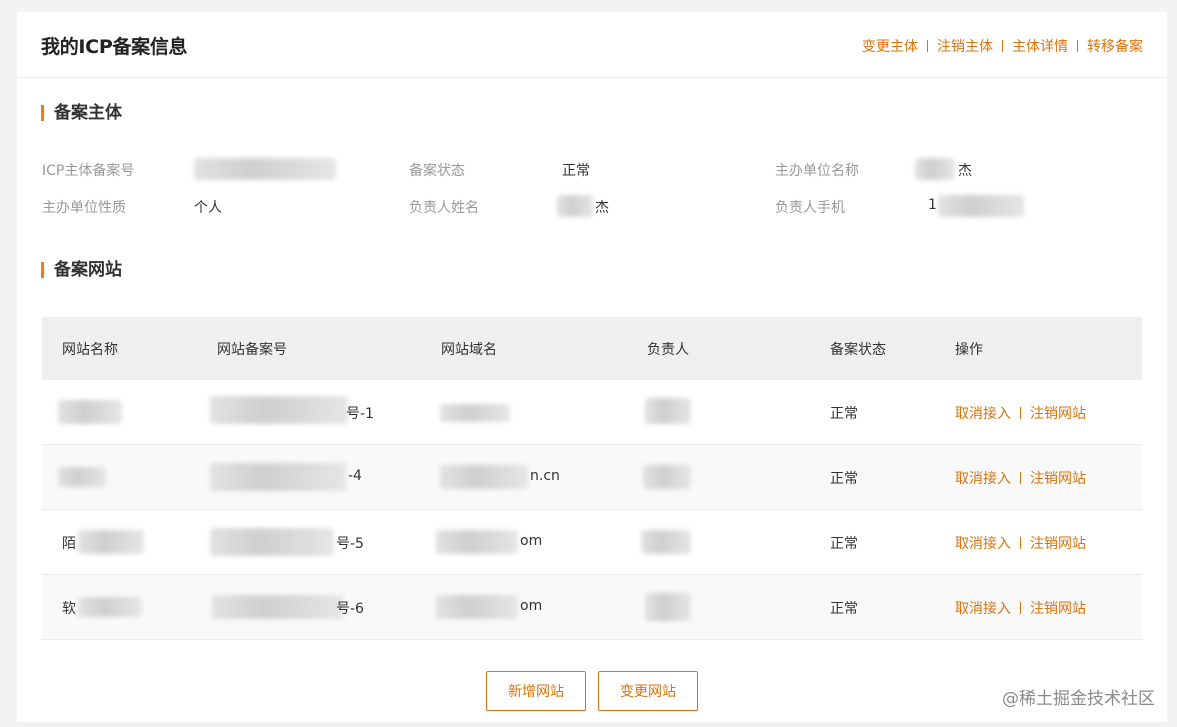  Describe the element at coordinates (69, 544) in the screenshot. I see `site-name: 陌` at that location.